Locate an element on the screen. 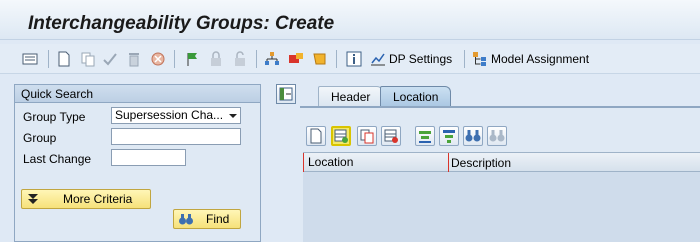 The width and height of the screenshot is (700, 242). dp-settings-button: DP Settings is located at coordinates (411, 59).